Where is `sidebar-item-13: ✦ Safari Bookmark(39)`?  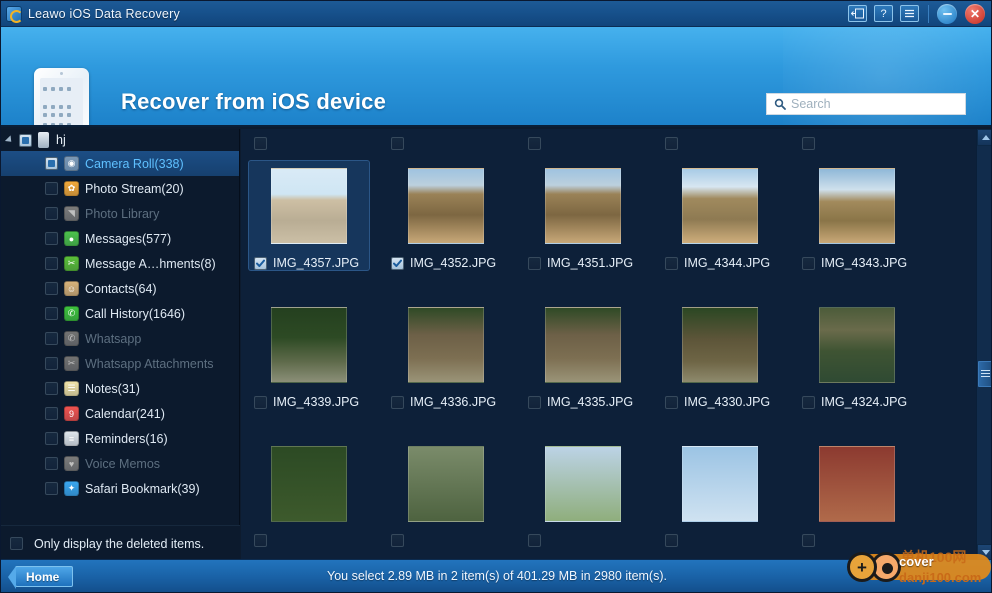 sidebar-item-13: ✦ Safari Bookmark(39) is located at coordinates (120, 488).